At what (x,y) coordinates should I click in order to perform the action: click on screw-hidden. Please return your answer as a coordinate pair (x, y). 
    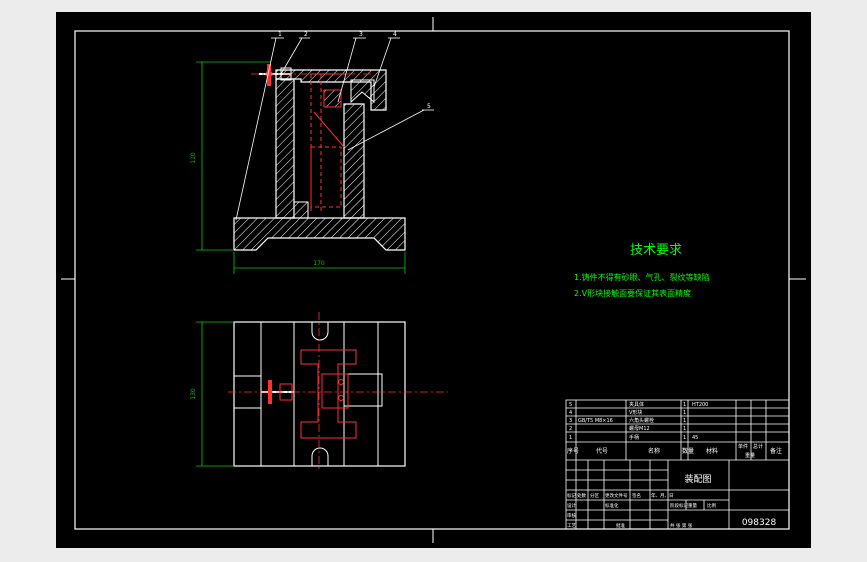
    Looking at the image, I should click on (328, 142).